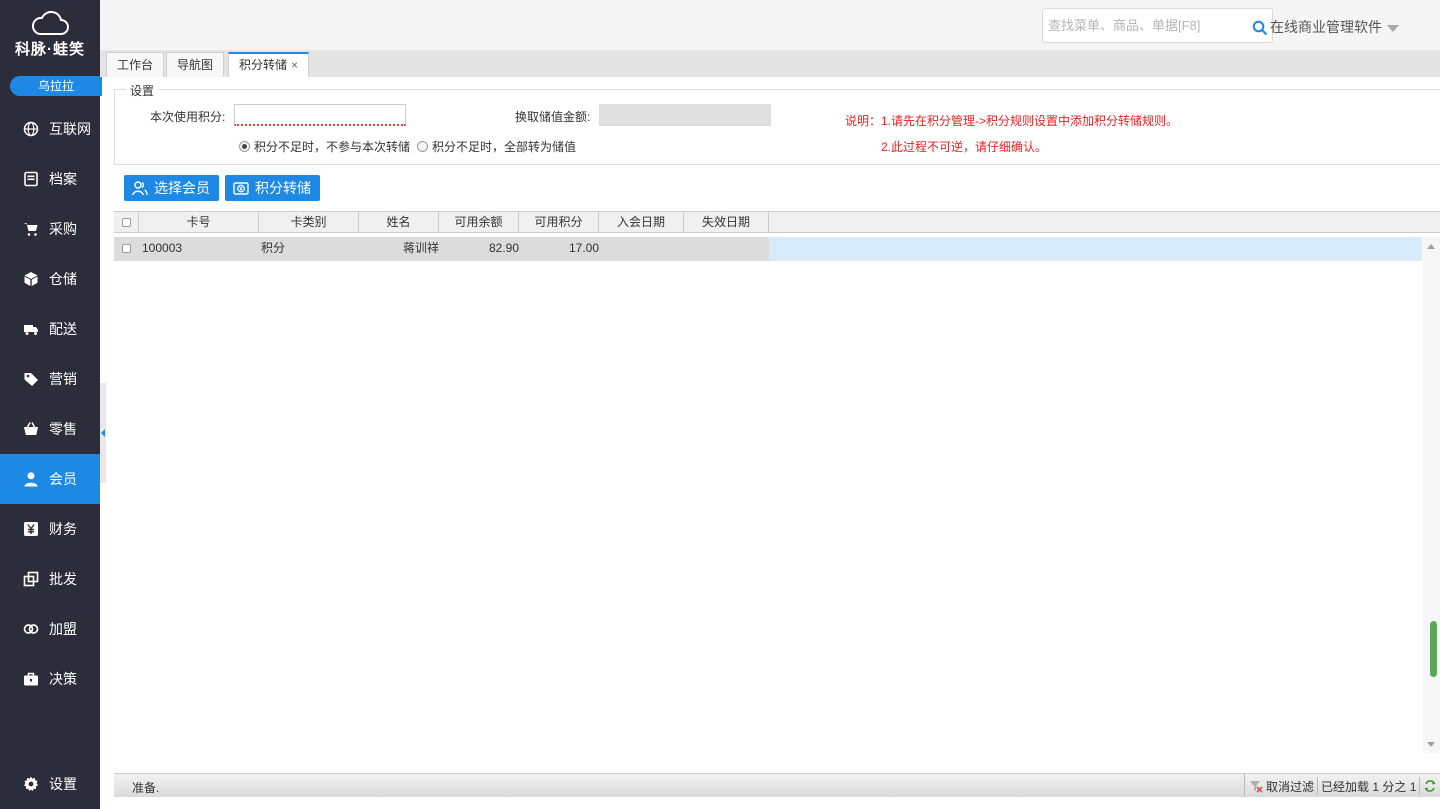 This screenshot has height=809, width=1440. I want to click on box-icon, so click(31, 279).